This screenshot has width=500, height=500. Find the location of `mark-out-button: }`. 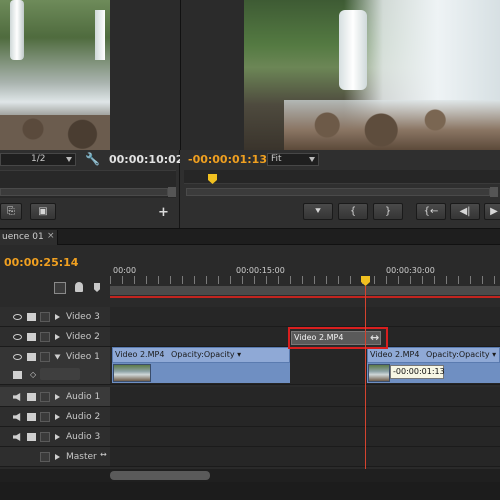

mark-out-button: } is located at coordinates (388, 211).